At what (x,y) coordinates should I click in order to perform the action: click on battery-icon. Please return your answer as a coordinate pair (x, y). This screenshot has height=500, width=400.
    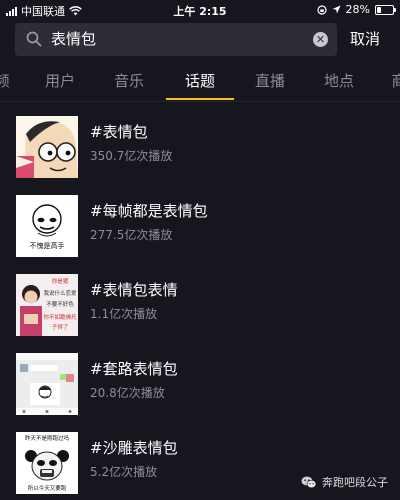
    Looking at the image, I should click on (385, 9).